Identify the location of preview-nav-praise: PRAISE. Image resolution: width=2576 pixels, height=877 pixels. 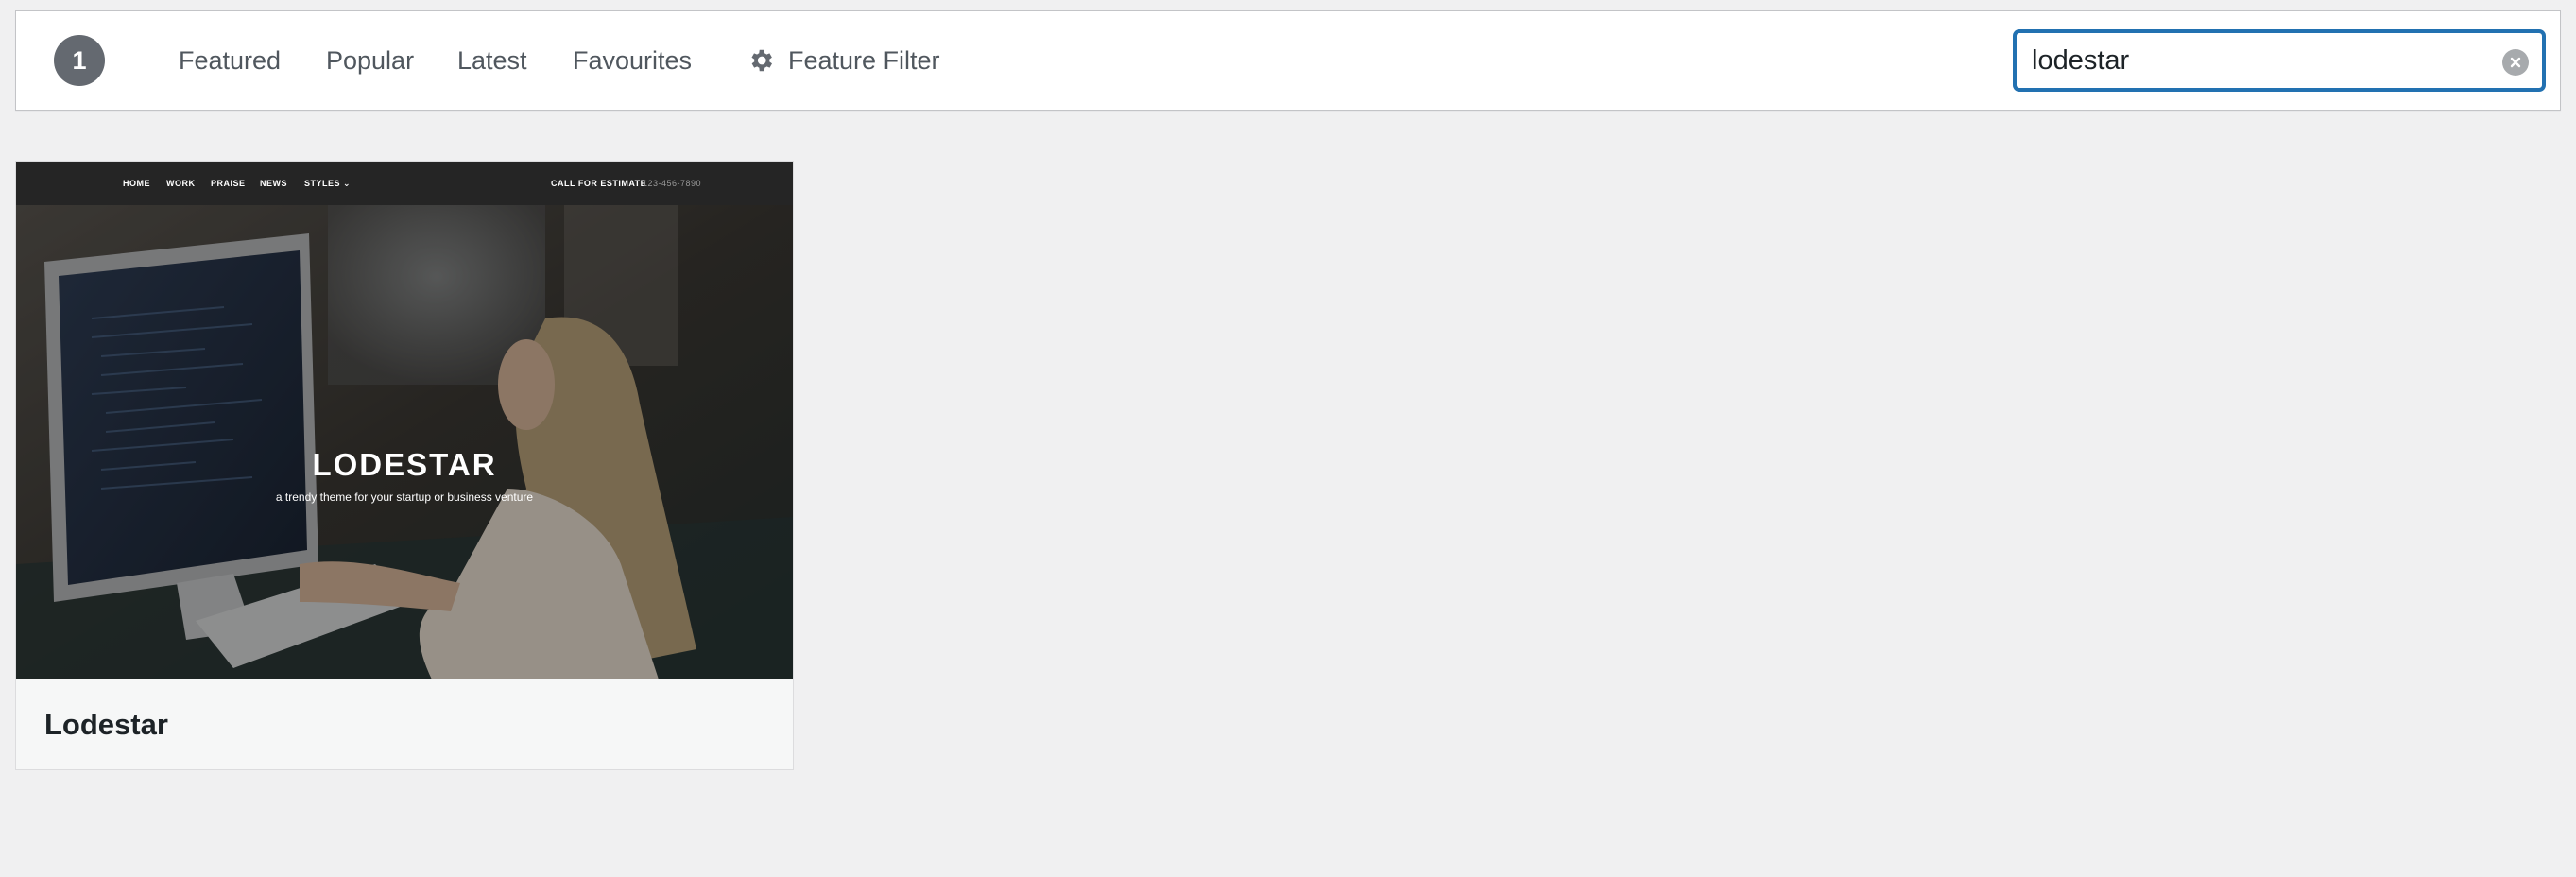
(228, 183).